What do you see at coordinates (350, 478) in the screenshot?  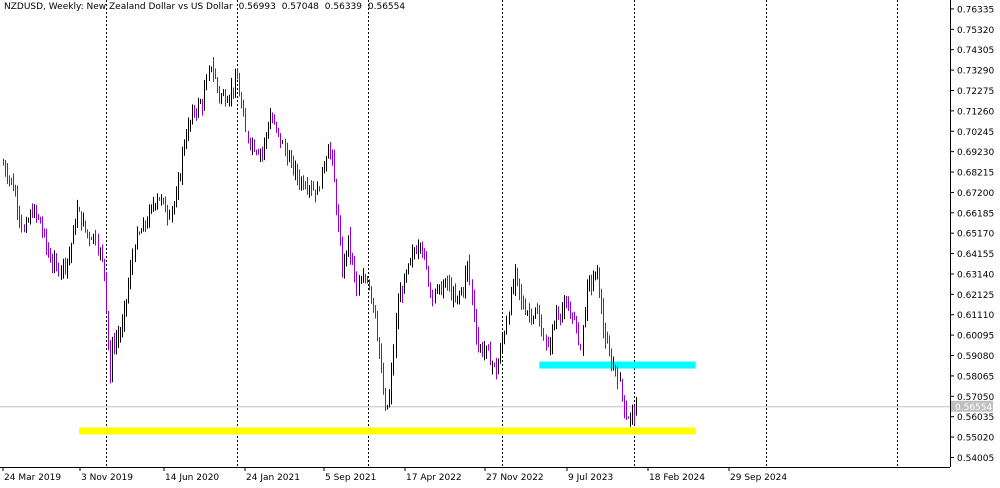 I see `time-tick-label: 5 Sep 2021` at bounding box center [350, 478].